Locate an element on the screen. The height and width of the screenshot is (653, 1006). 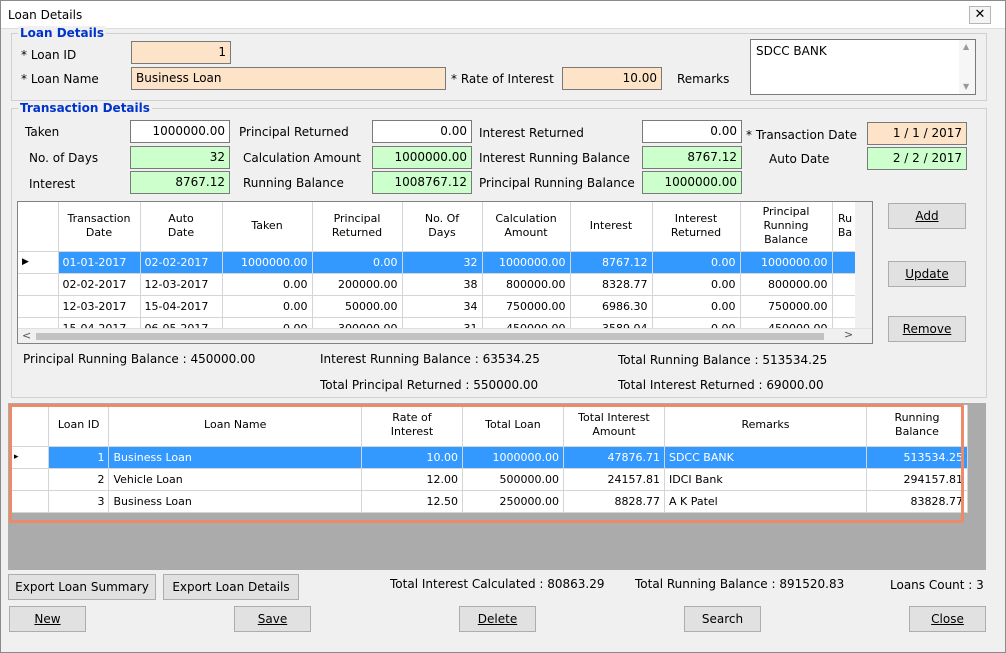
calculation-amount-field: 1000000.00 is located at coordinates (422, 157).